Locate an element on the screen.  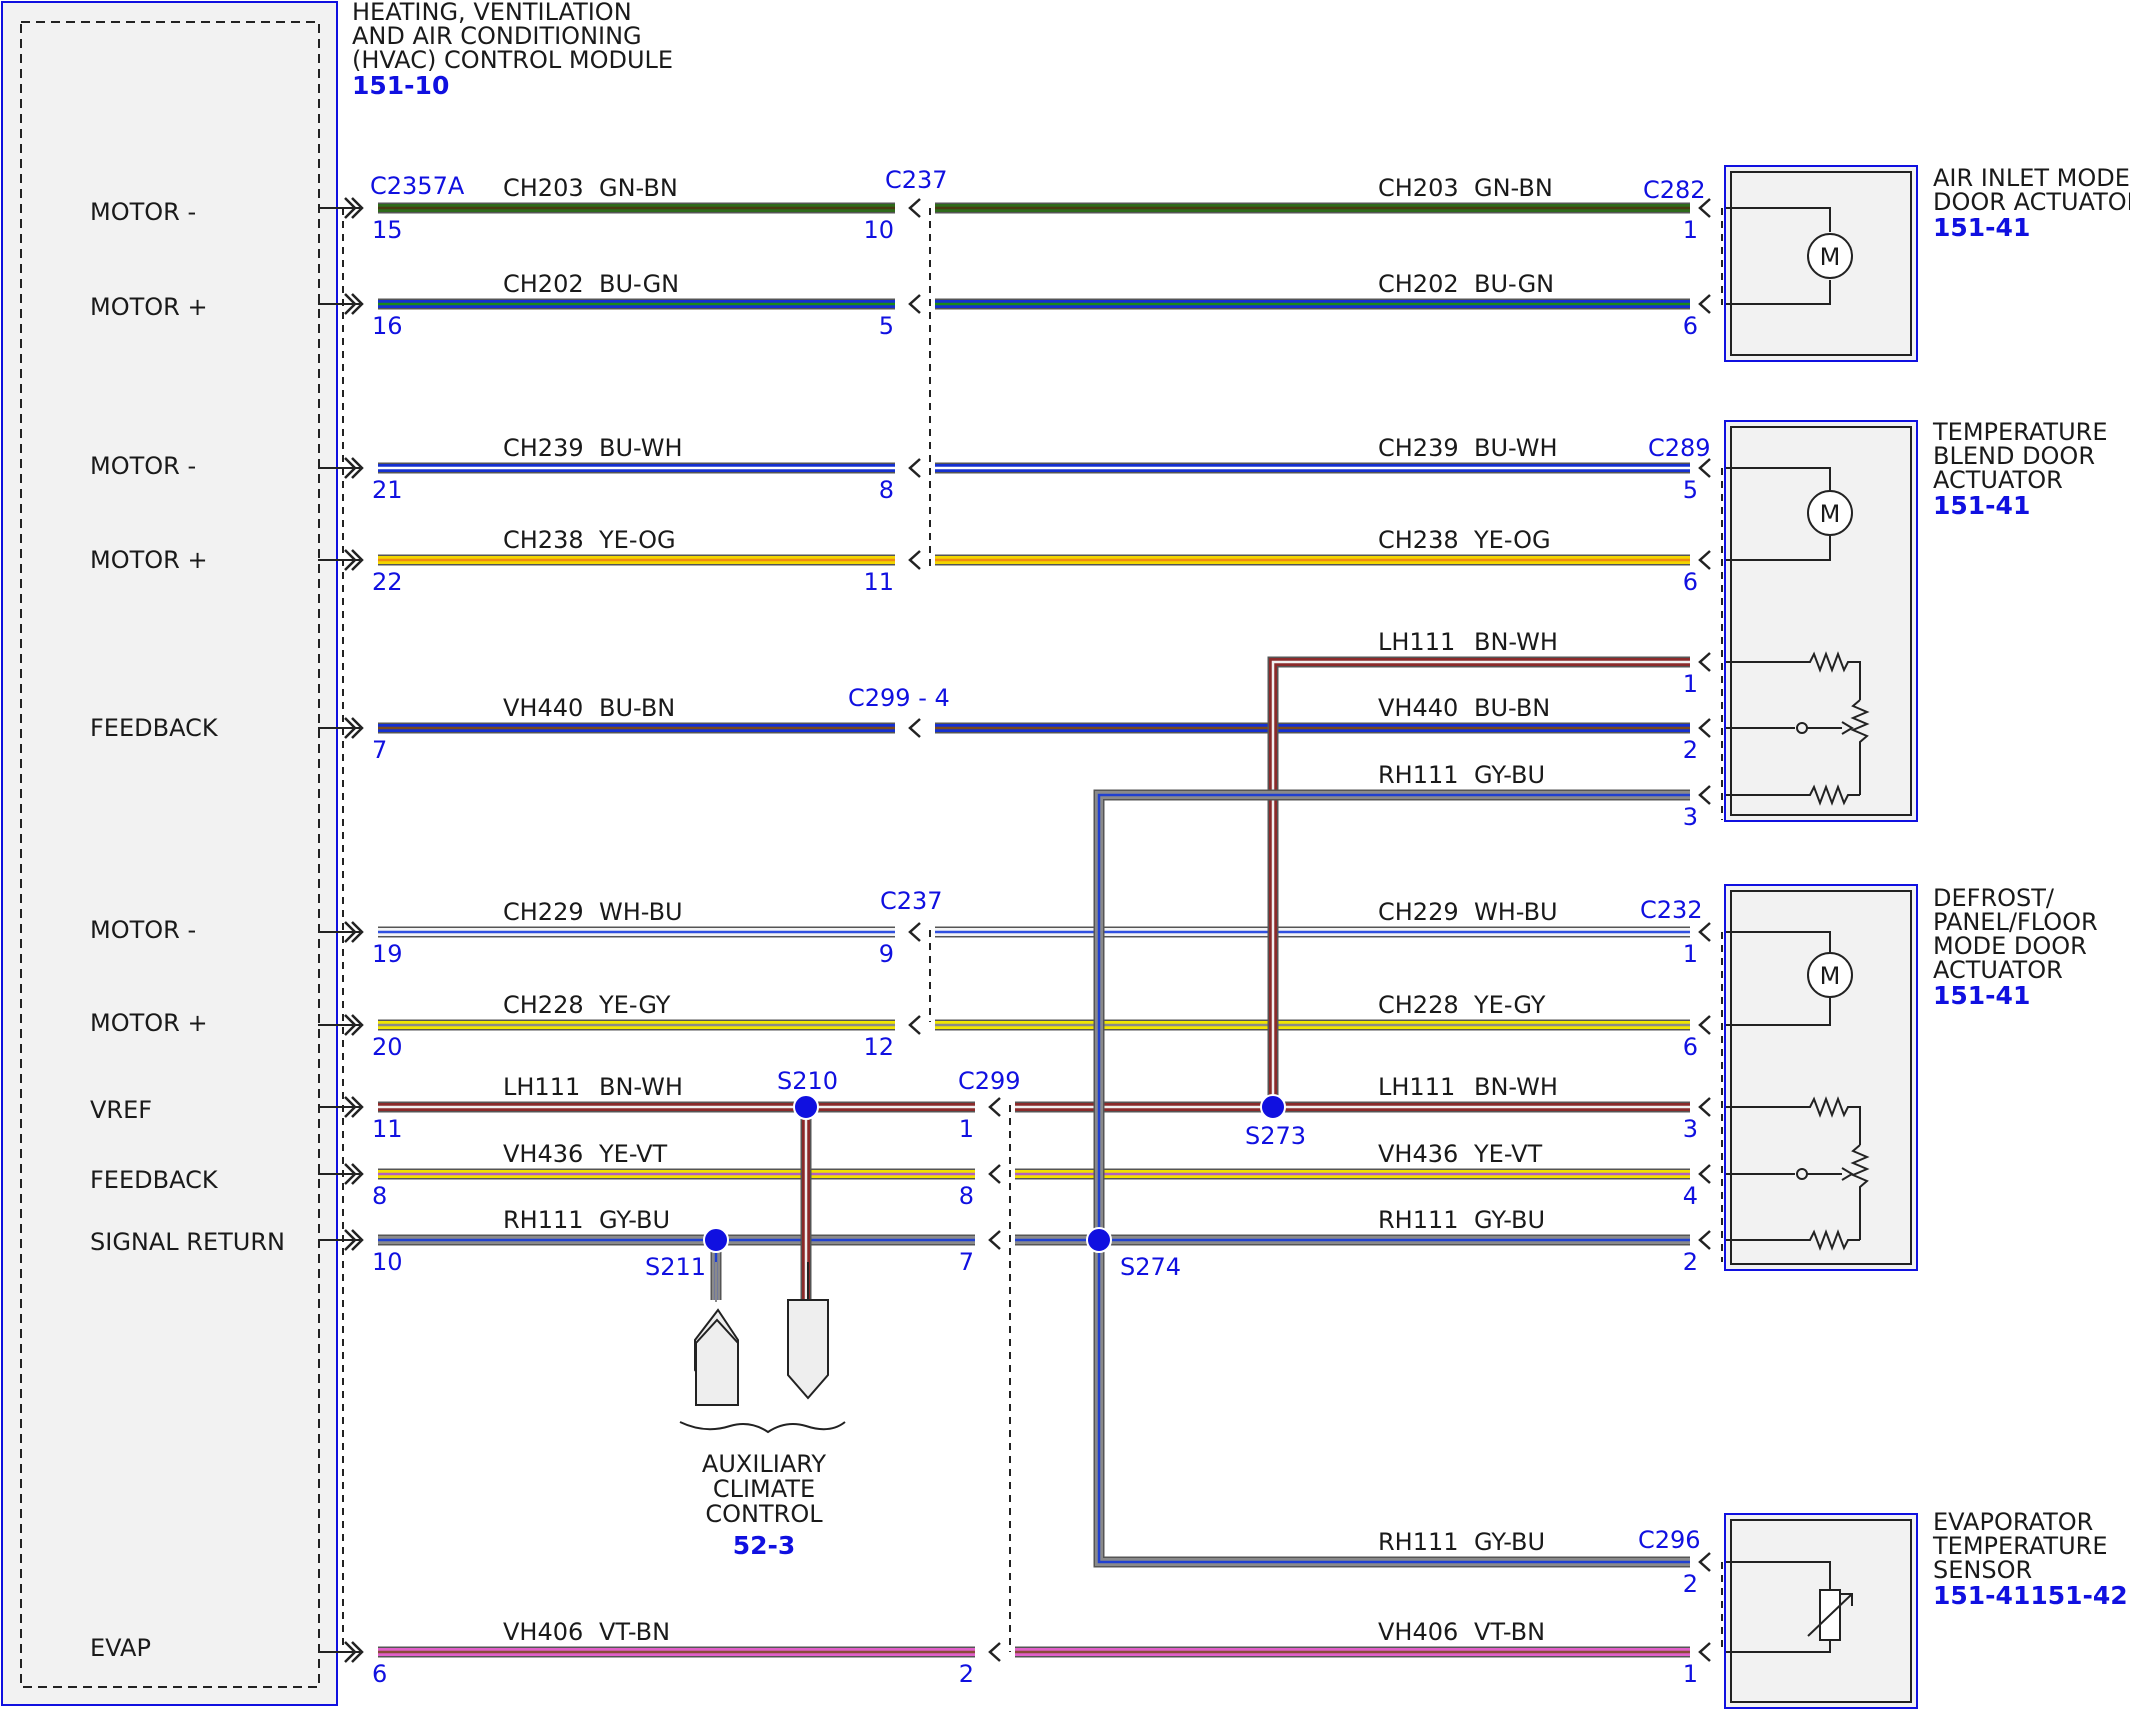
wire-circuit-label: CH203 is located at coordinates (543, 188).